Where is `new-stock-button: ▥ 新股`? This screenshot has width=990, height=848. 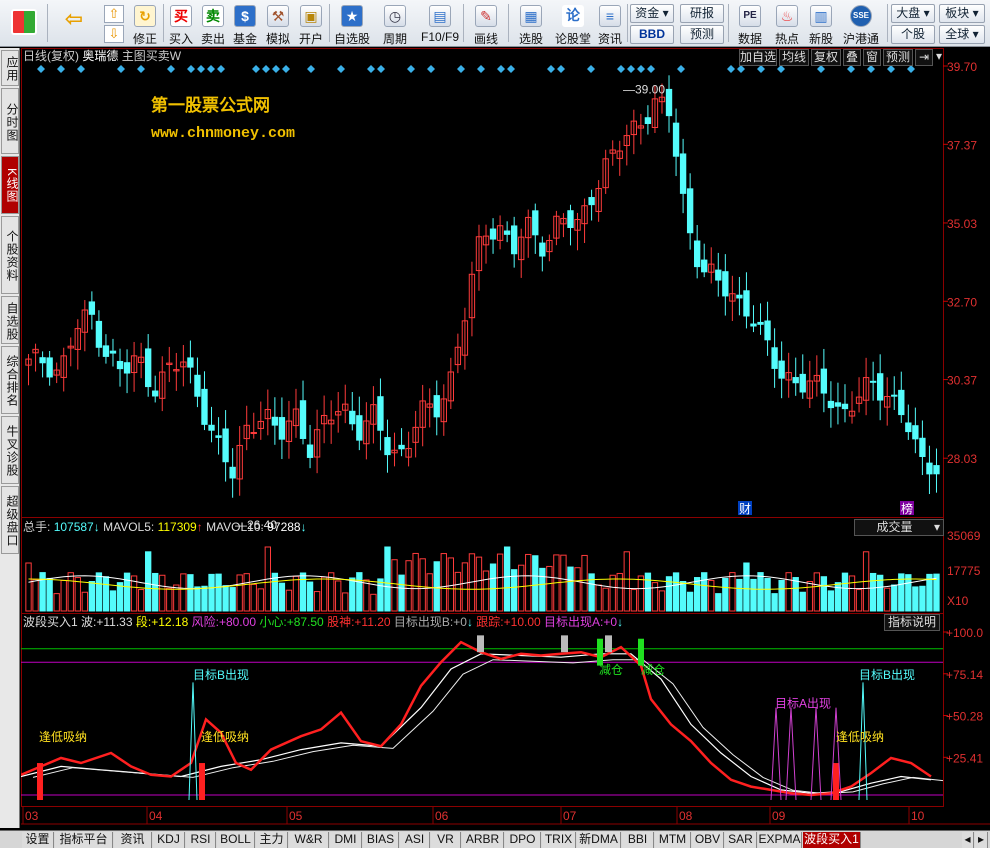 new-stock-button: ▥ 新股 is located at coordinates (821, 24).